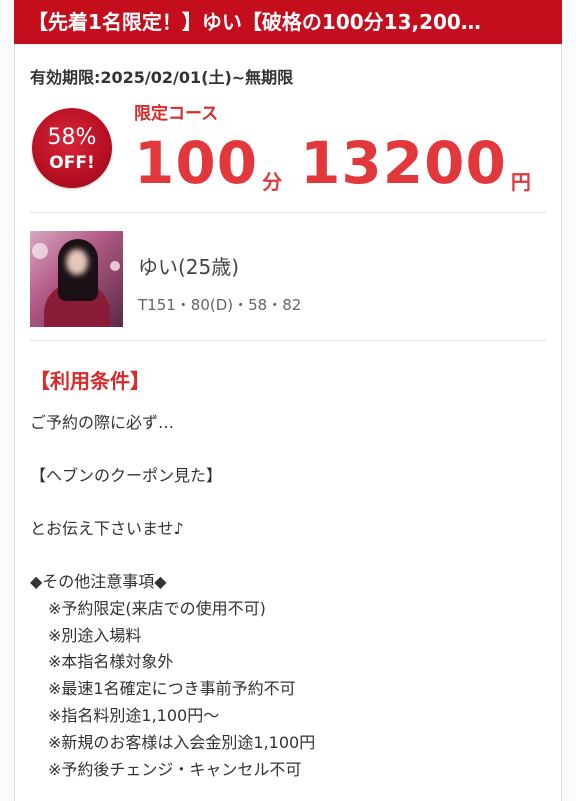  What do you see at coordinates (95, 635) in the screenshot?
I see `note-item: ※別途入場料` at bounding box center [95, 635].